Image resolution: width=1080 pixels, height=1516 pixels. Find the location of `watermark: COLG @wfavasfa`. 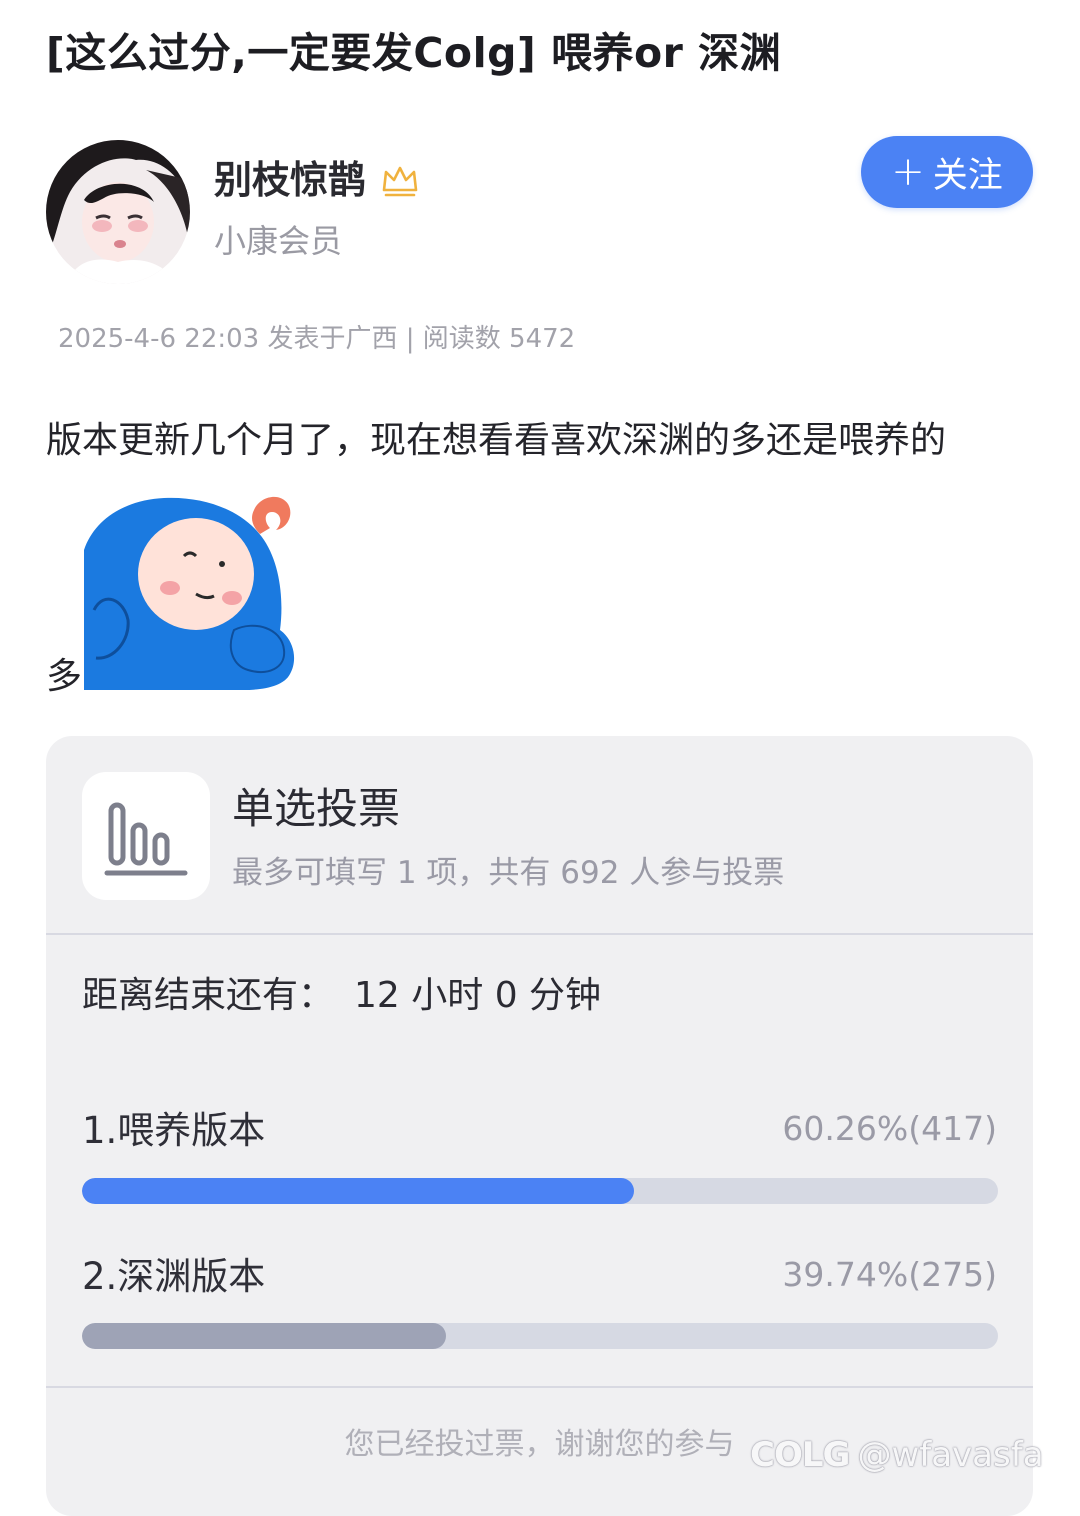

watermark: COLG @wfavasfa is located at coordinates (897, 1455).